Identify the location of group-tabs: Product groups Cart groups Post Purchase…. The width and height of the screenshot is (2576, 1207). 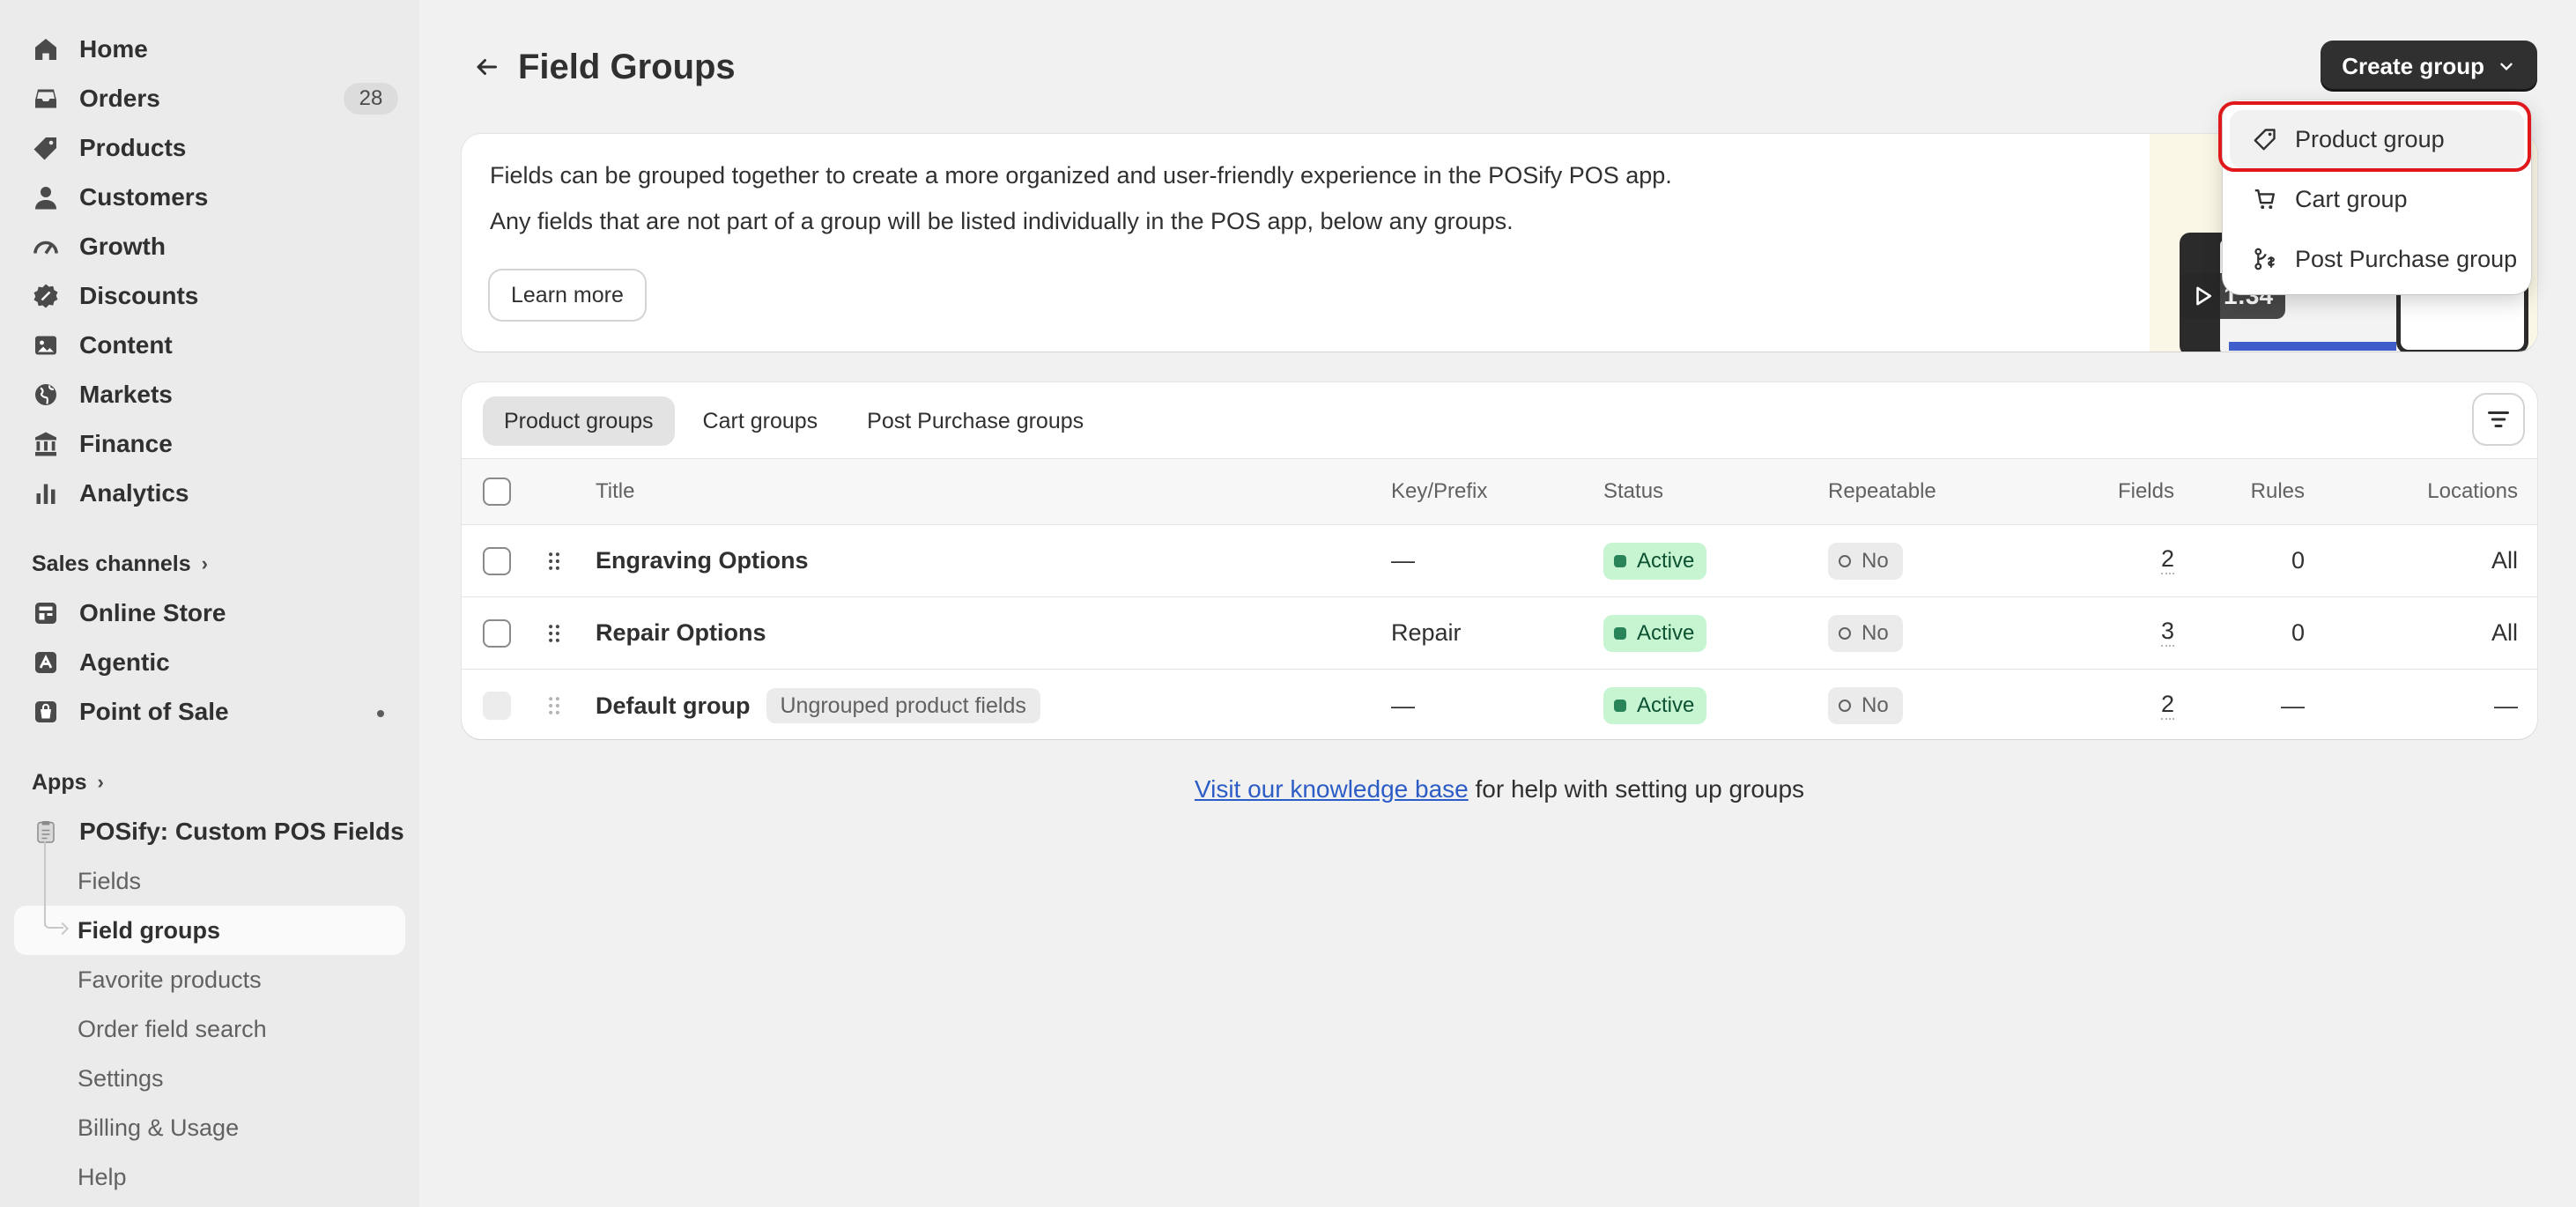
(798, 421).